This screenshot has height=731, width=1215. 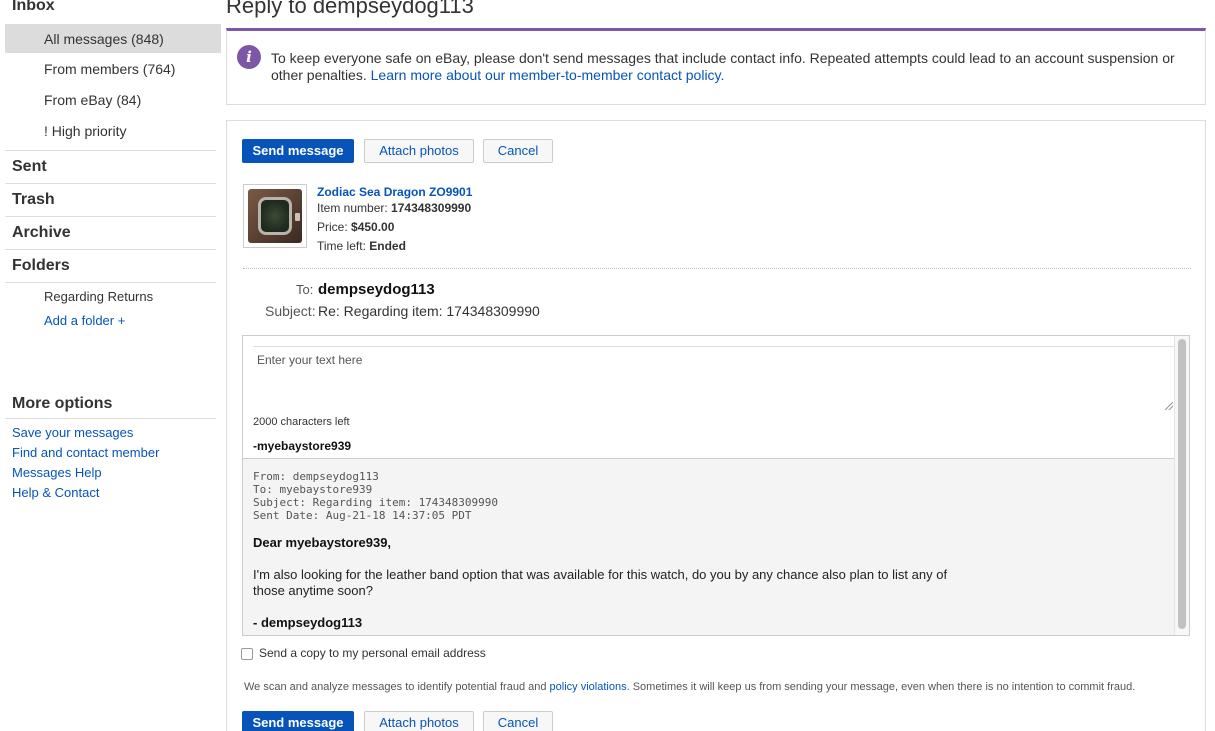 What do you see at coordinates (109, 69) in the screenshot?
I see `sidebar-item-from-members: From members (764)` at bounding box center [109, 69].